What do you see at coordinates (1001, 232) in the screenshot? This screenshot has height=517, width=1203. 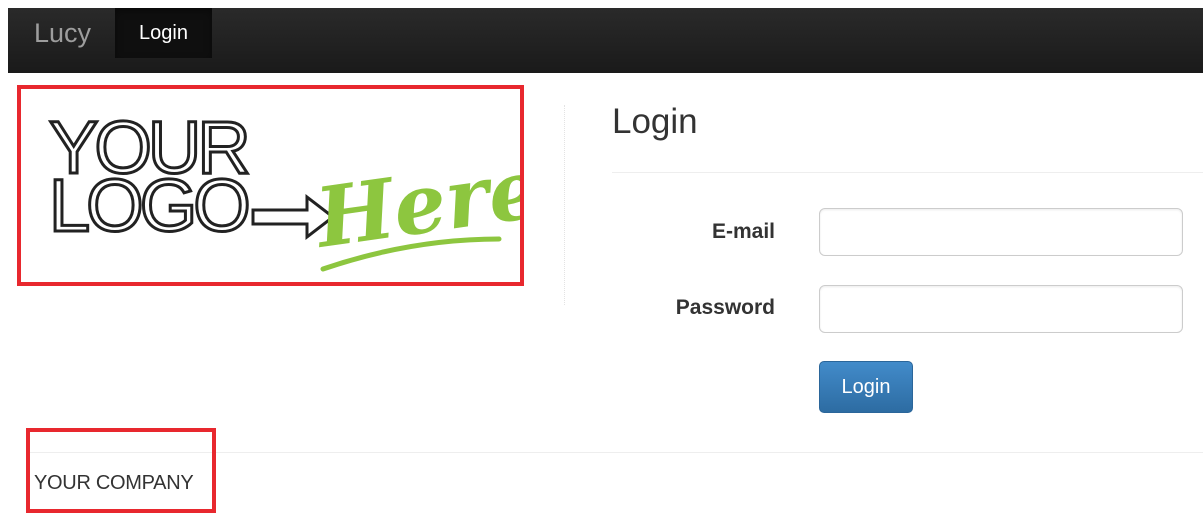 I see `email-field` at bounding box center [1001, 232].